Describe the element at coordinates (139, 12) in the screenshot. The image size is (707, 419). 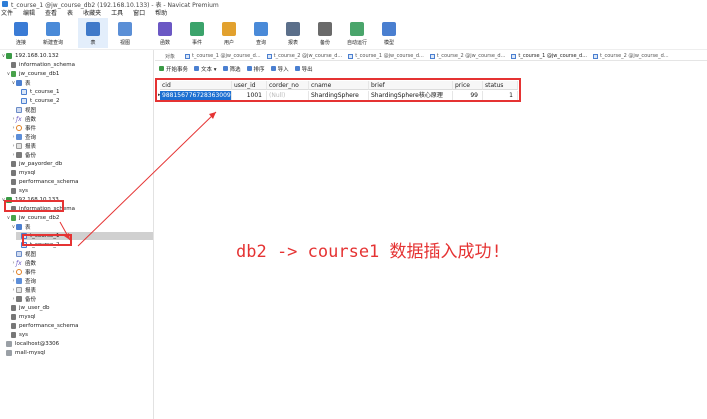
I see `menu-item: 窗口` at that location.